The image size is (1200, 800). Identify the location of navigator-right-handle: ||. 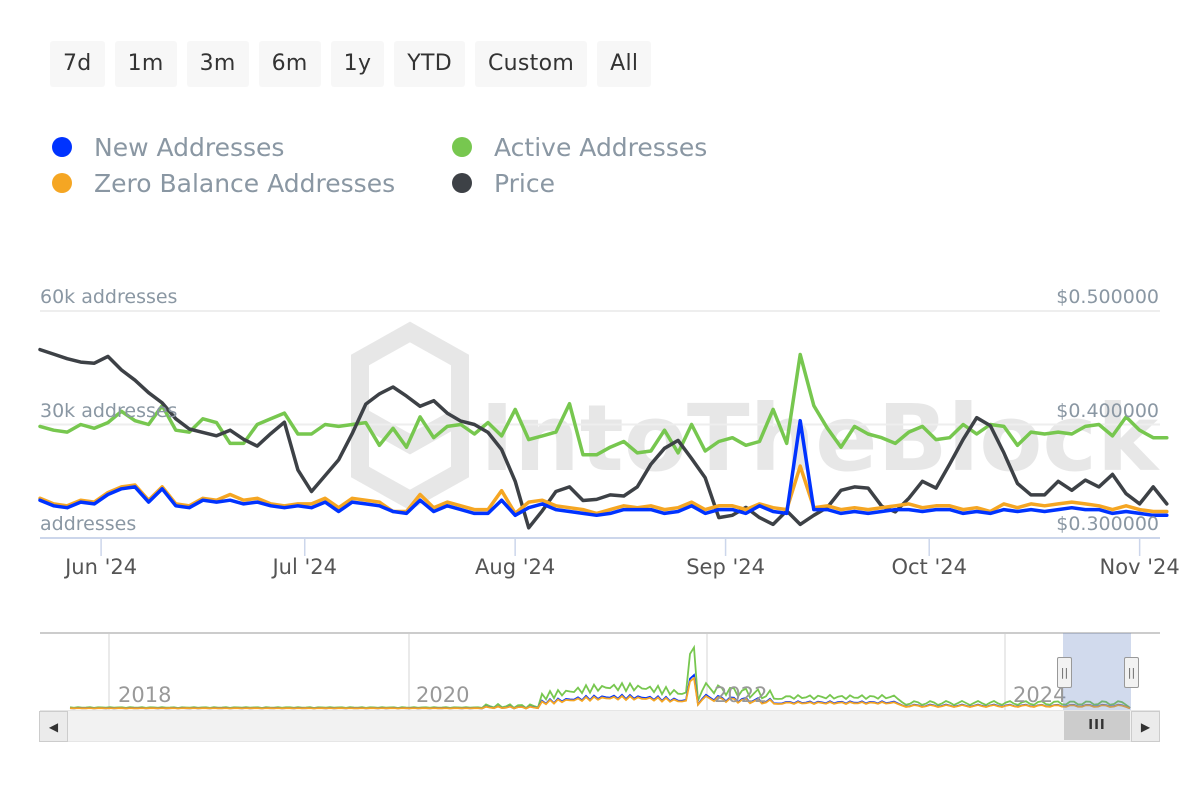
(1131, 672).